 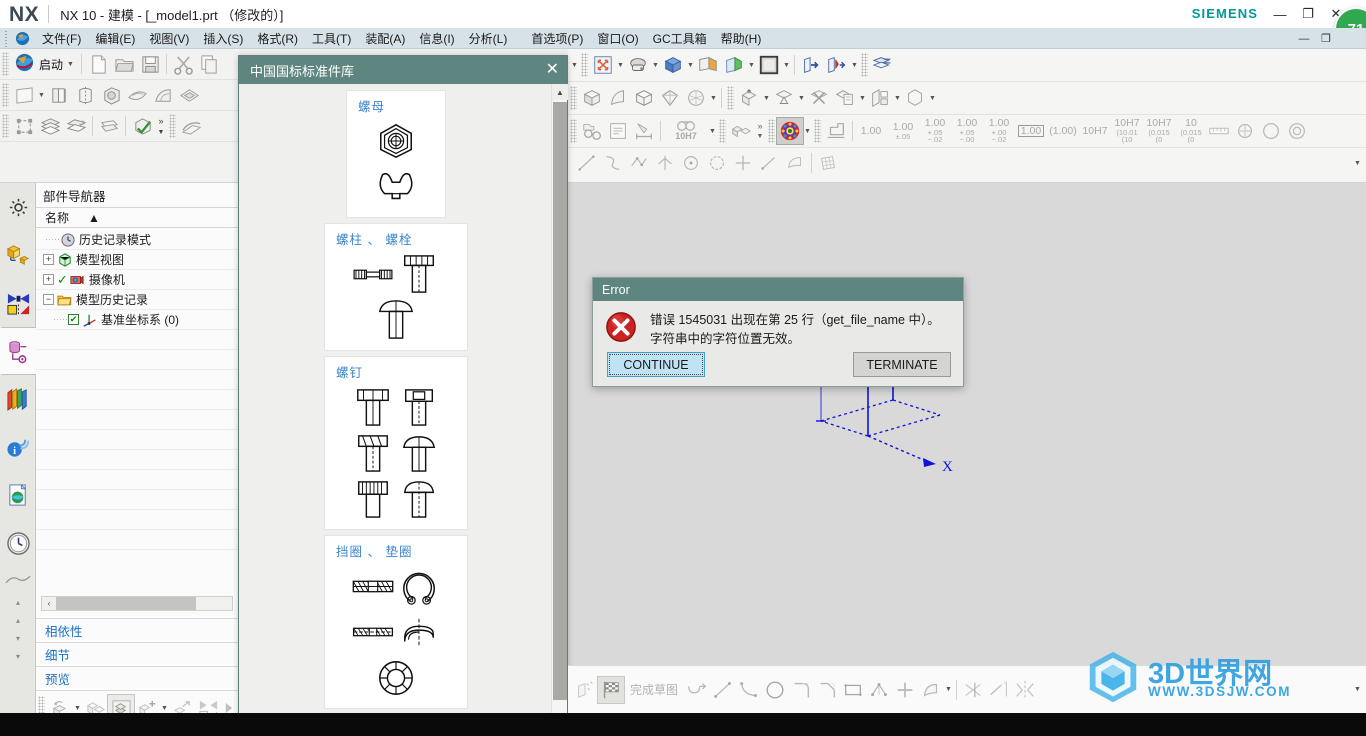 What do you see at coordinates (385, 38) in the screenshot?
I see `menu-item-assemblies: 装配(A)` at bounding box center [385, 38].